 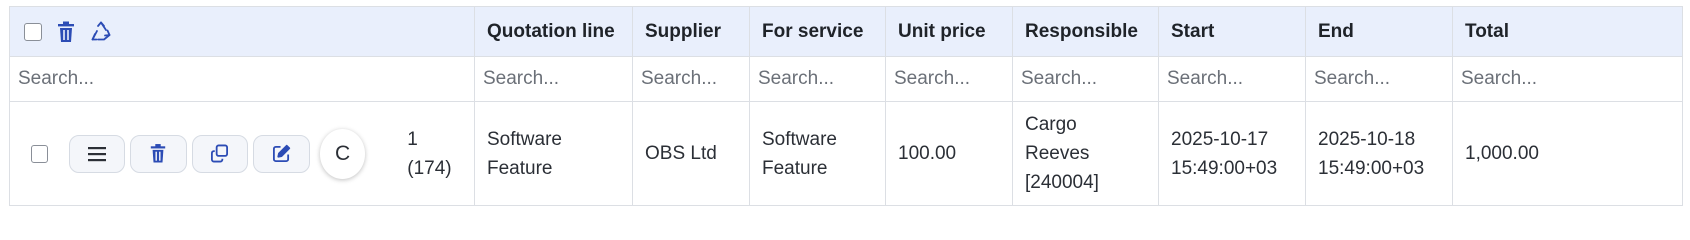 I want to click on copy-icon, so click(x=220, y=153).